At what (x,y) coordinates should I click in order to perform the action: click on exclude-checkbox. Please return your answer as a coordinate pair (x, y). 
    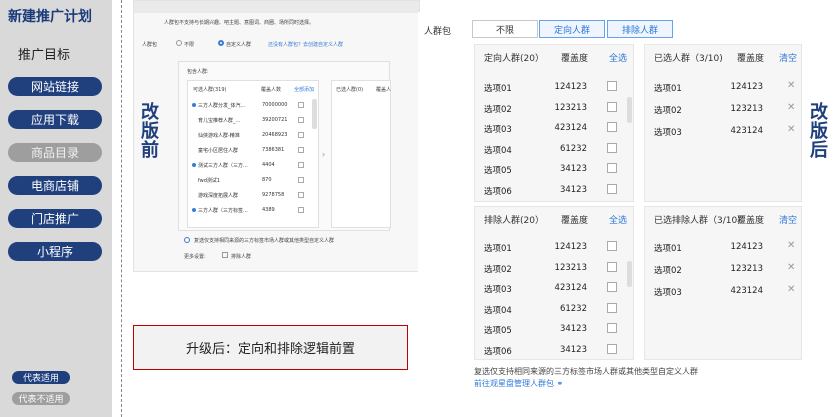
    Looking at the image, I should click on (225, 255).